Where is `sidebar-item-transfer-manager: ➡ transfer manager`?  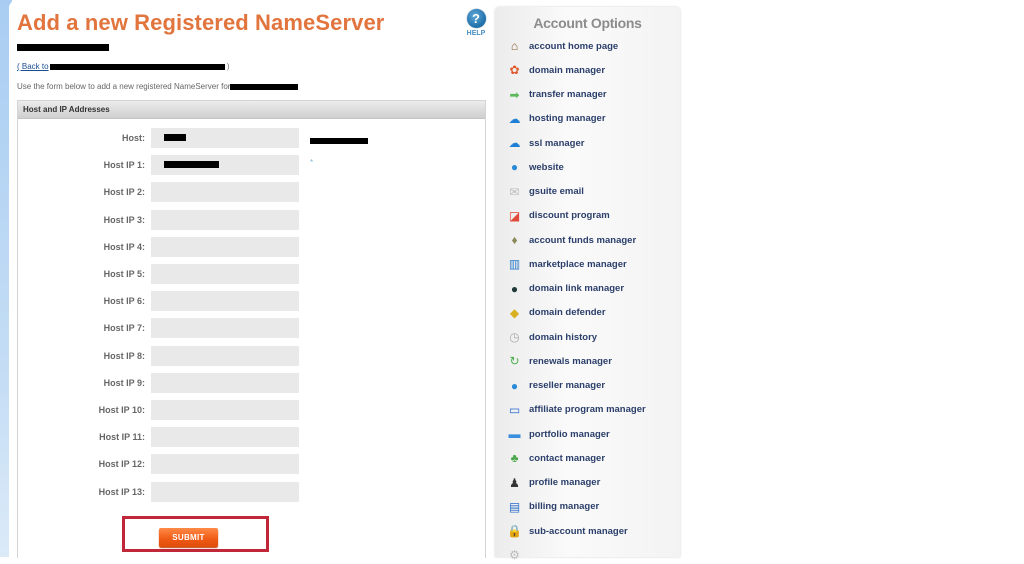 sidebar-item-transfer-manager: ➡ transfer manager is located at coordinates (557, 95).